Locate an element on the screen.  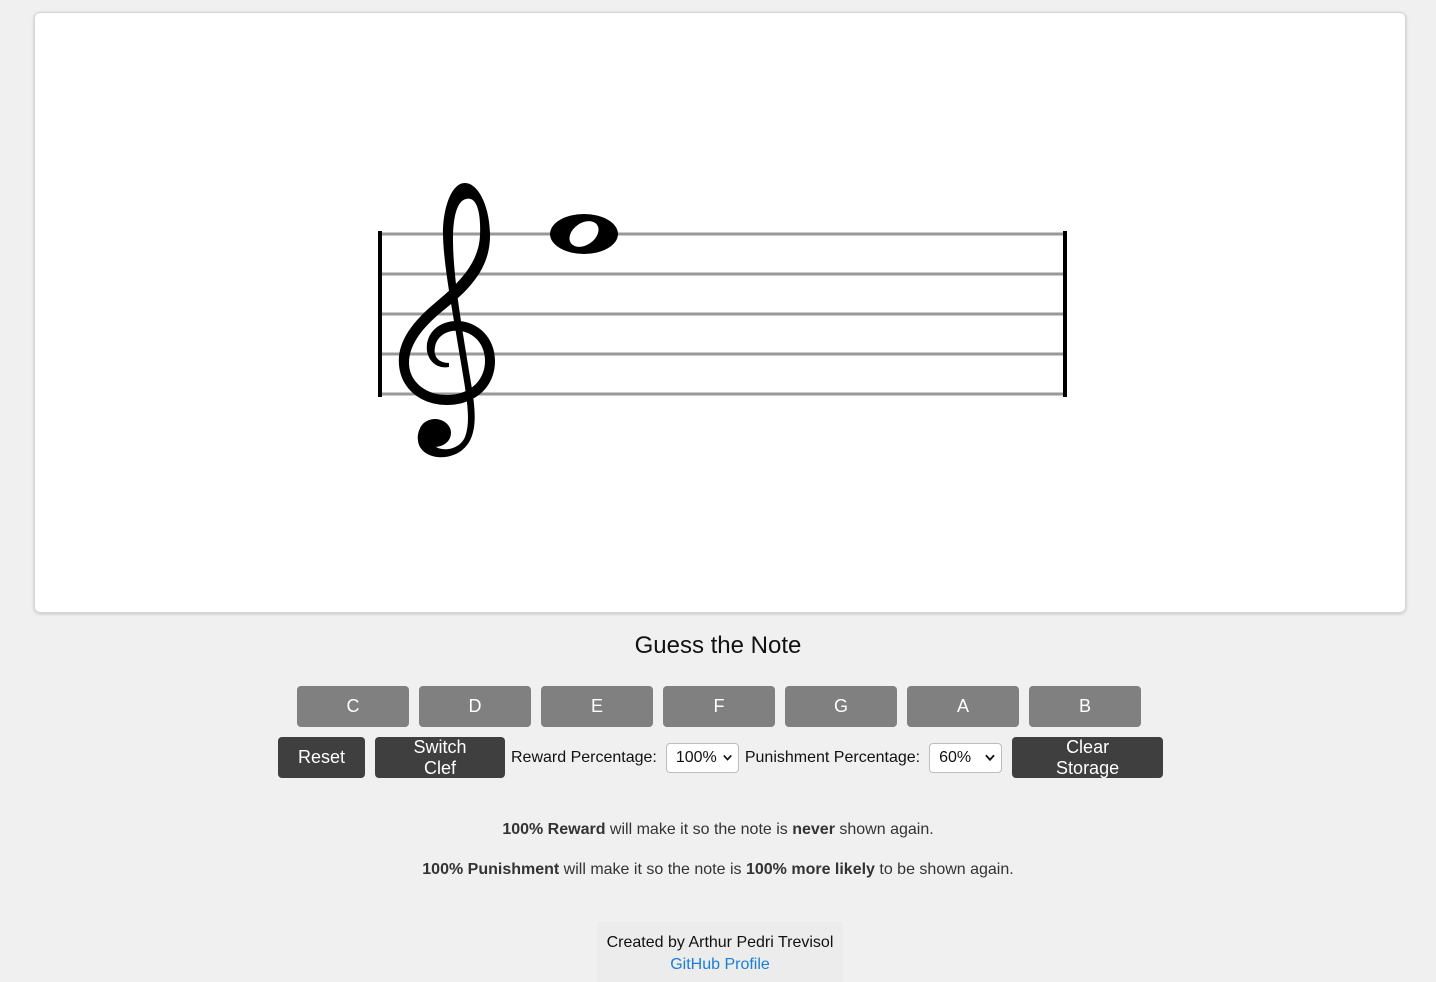
note-button-b: B is located at coordinates (1085, 706).